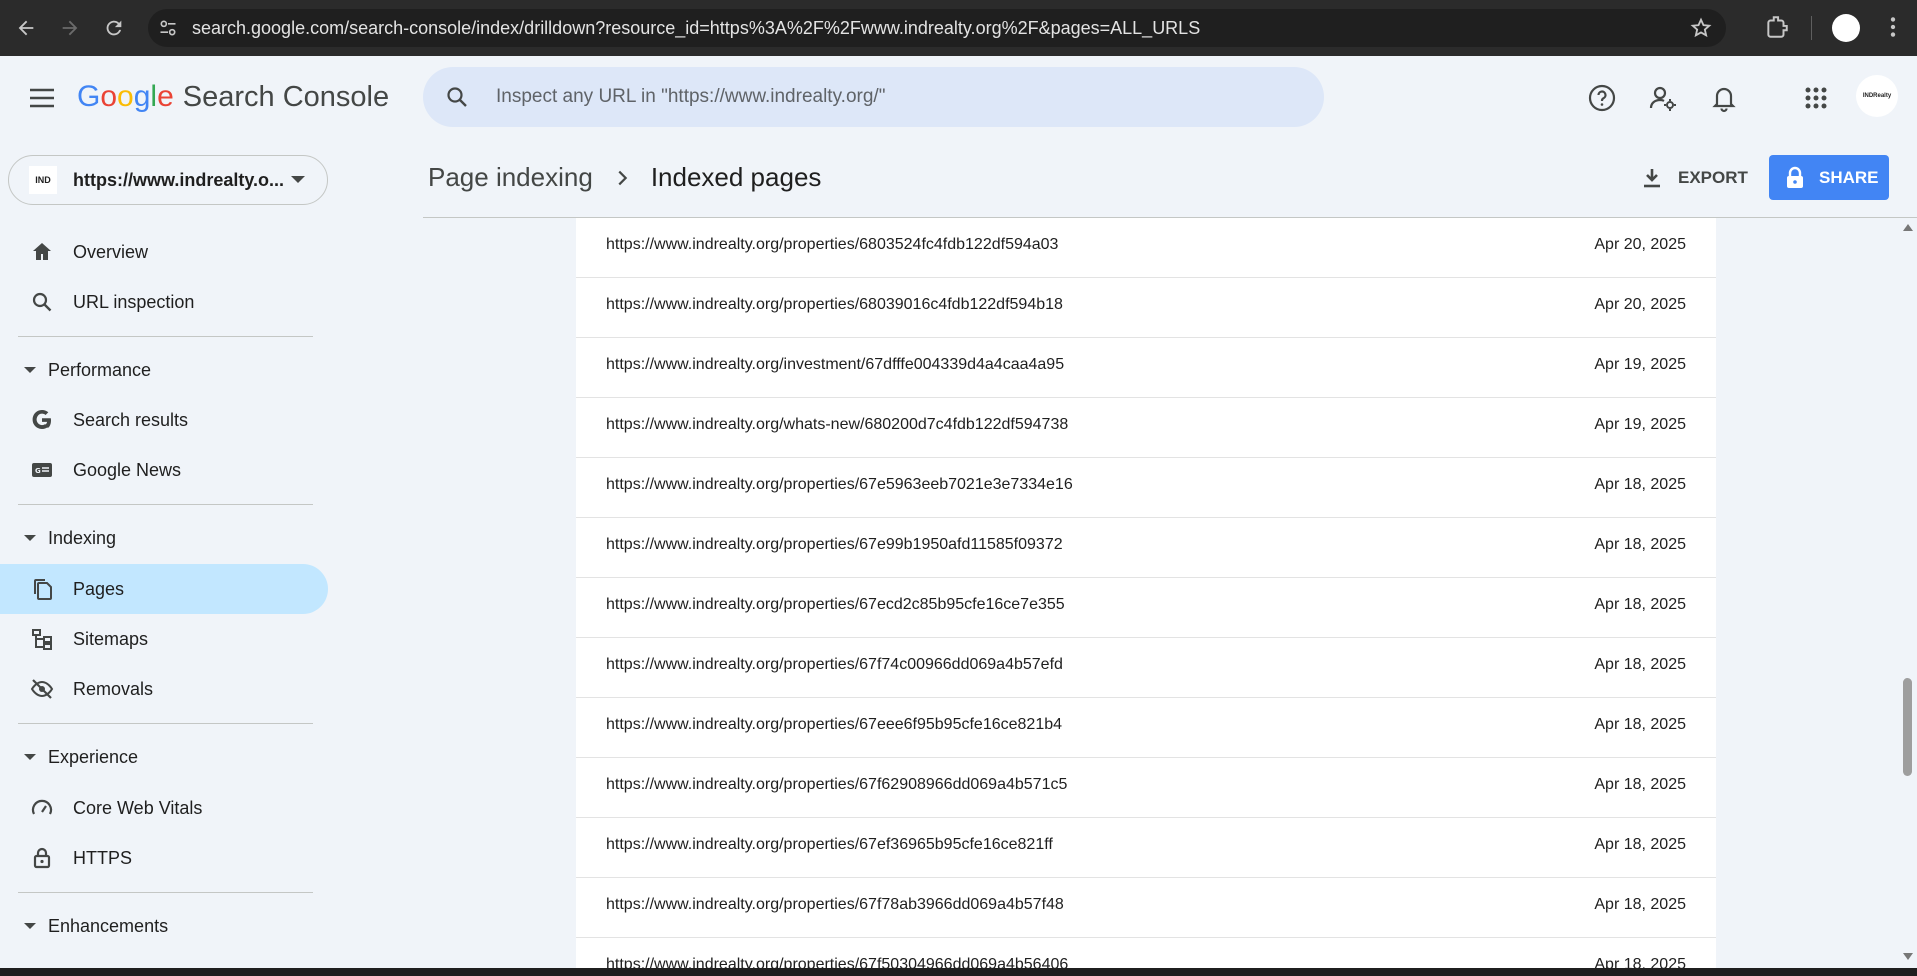 The image size is (1917, 976). I want to click on reload-button, so click(114, 28).